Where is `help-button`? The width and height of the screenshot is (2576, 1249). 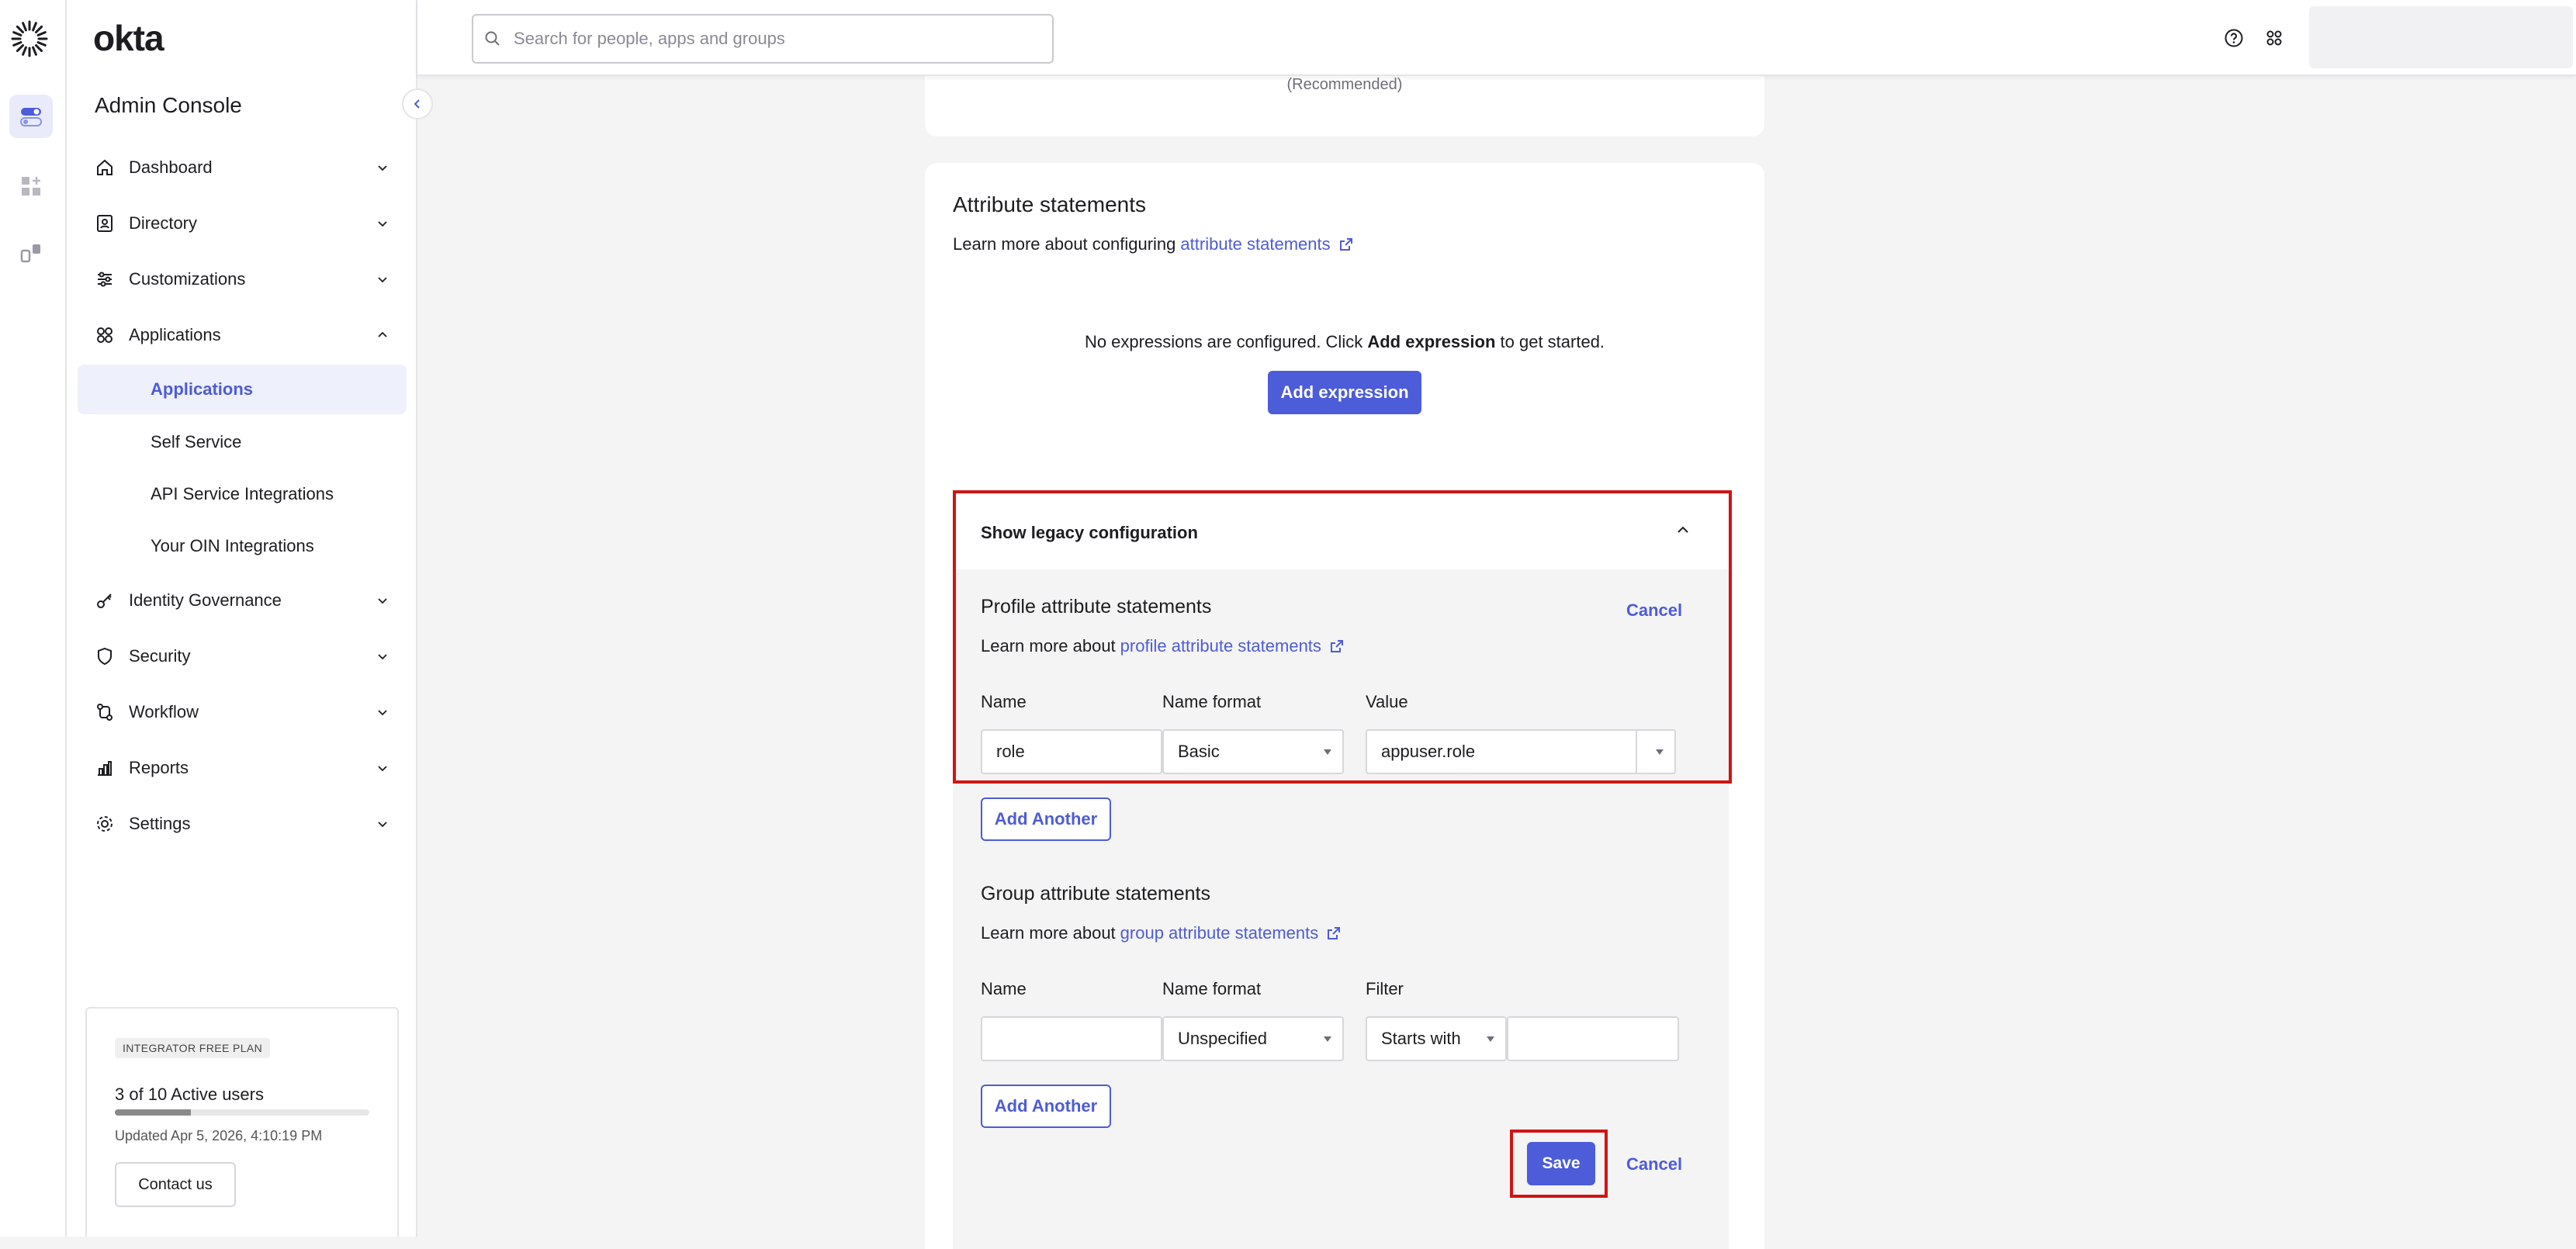
help-button is located at coordinates (2233, 38).